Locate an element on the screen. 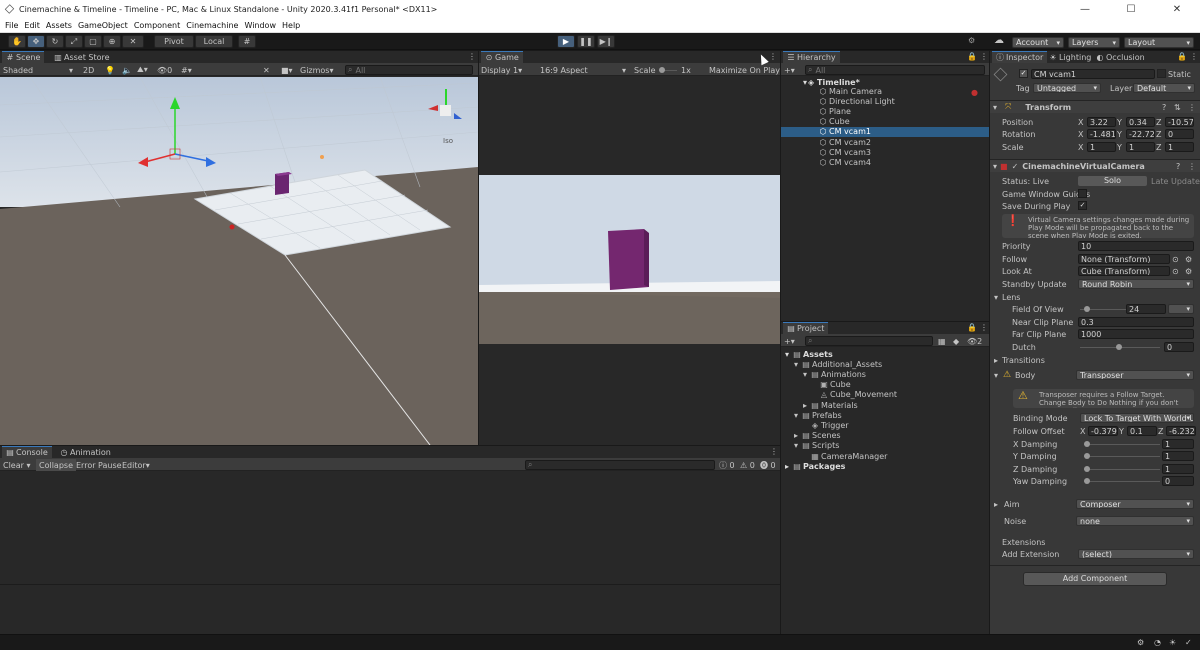  editor-dropdown: Editor ▾ is located at coordinates (136, 465).